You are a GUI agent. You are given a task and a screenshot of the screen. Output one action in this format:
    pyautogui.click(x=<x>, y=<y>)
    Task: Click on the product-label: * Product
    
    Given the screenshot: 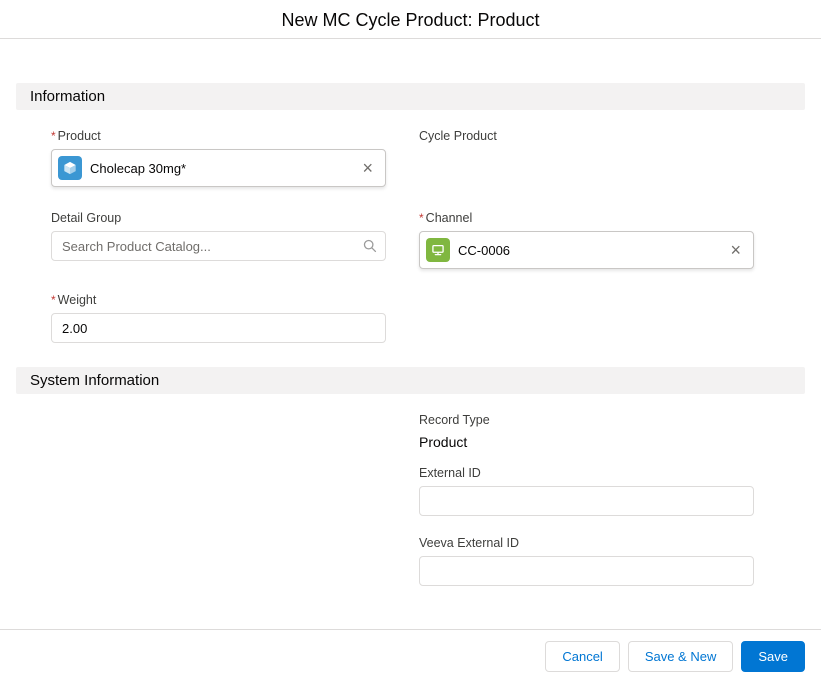 What is the action you would take?
    pyautogui.click(x=76, y=136)
    